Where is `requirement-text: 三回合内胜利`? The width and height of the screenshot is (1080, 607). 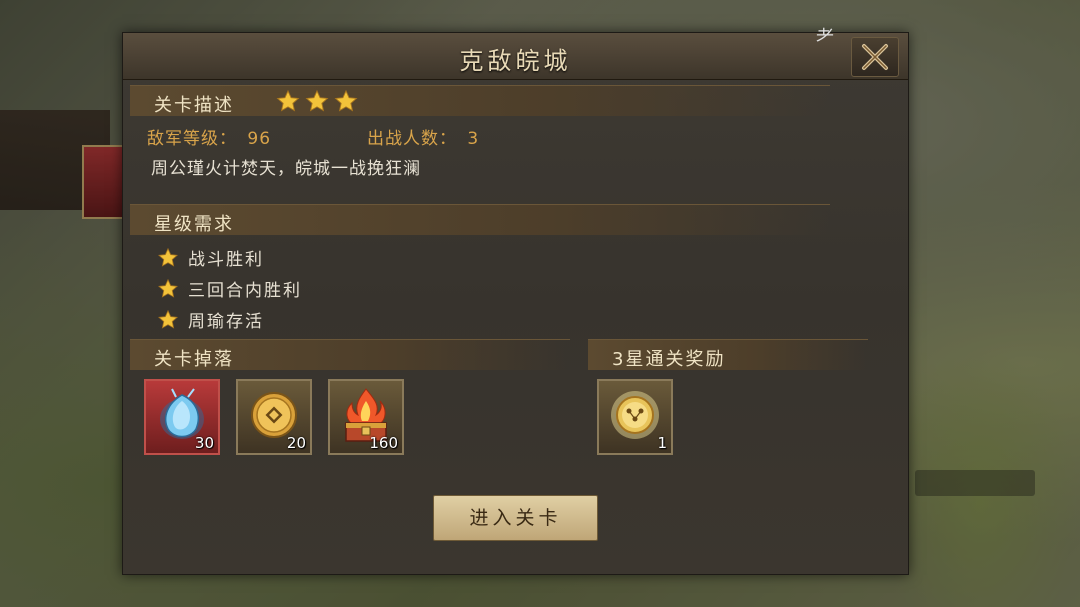
requirement-text: 三回合内胜利 is located at coordinates (245, 291).